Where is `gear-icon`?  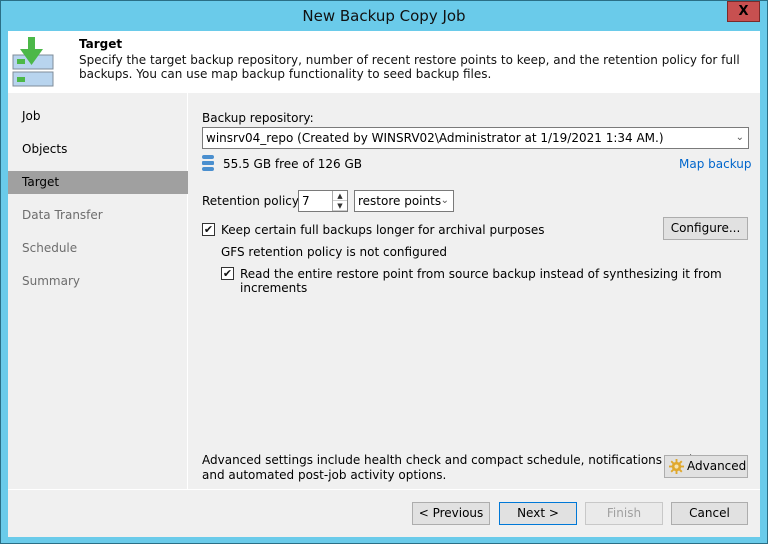 gear-icon is located at coordinates (676, 466).